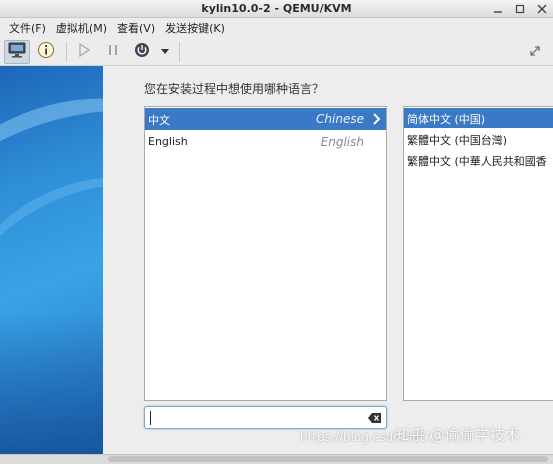  What do you see at coordinates (457, 435) in the screenshot?
I see `watermark-zhihu: 知乎 @偷偷学技术` at bounding box center [457, 435].